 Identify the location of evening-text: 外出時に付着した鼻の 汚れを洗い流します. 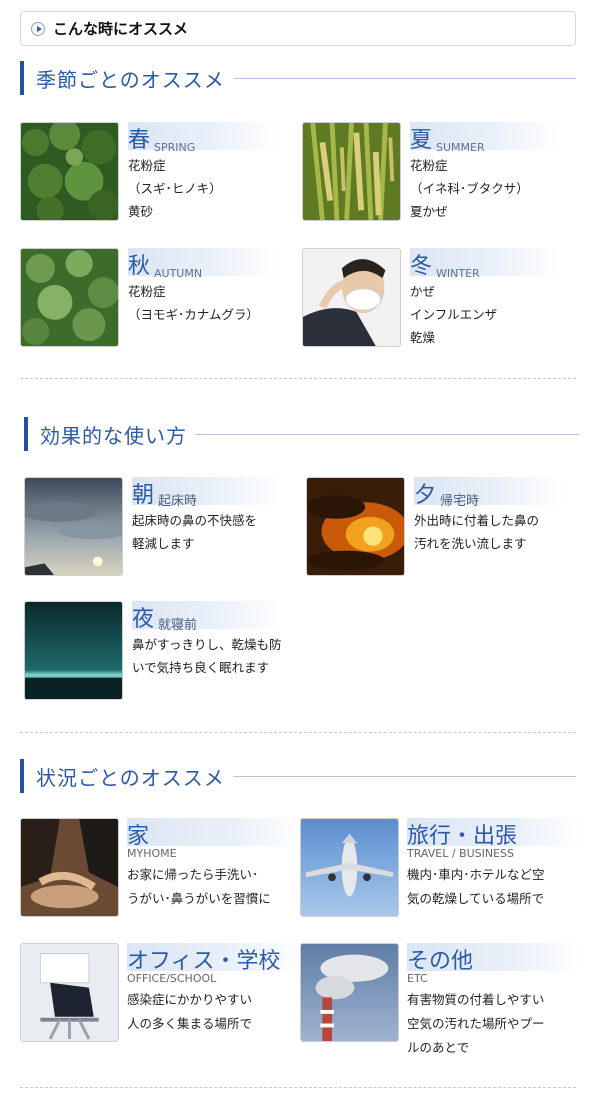
(477, 532).